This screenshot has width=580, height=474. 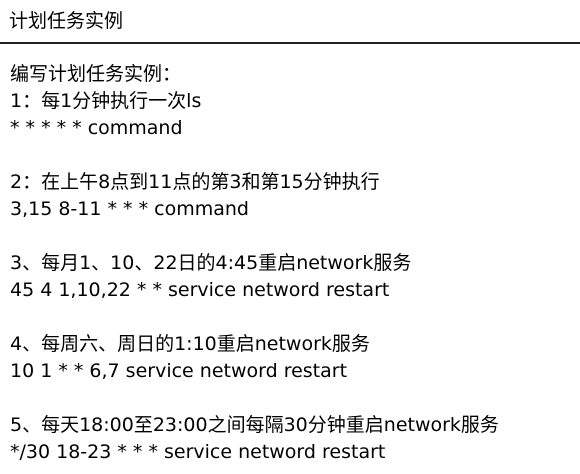 What do you see at coordinates (200, 290) in the screenshot?
I see `task-command: 45 4 1,10,22 * * service netword restart` at bounding box center [200, 290].